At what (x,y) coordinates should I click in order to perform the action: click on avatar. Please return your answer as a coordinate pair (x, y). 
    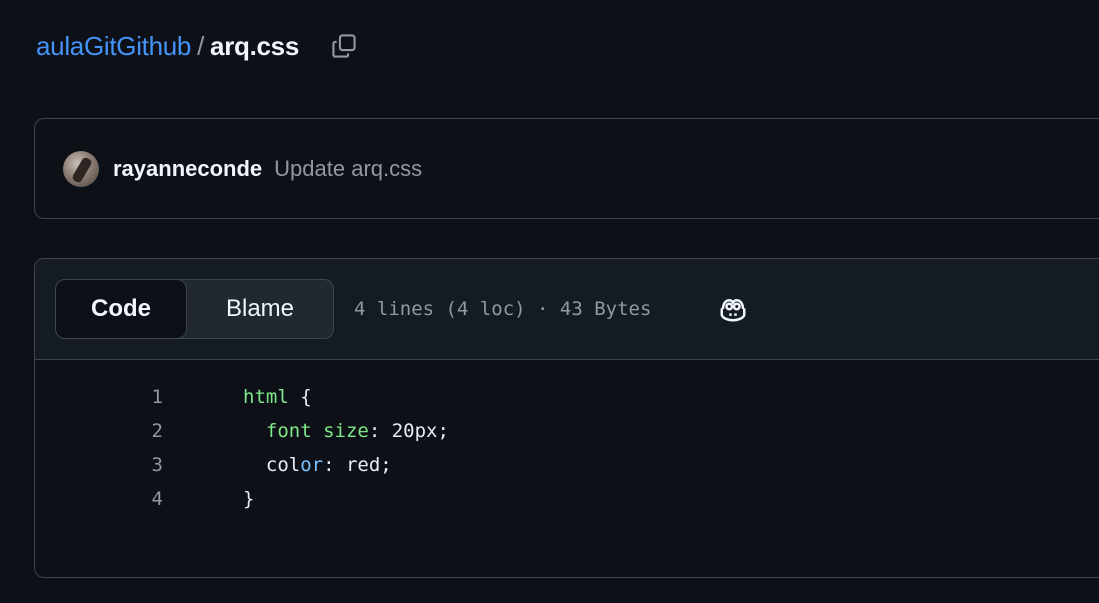
    Looking at the image, I should click on (81, 168).